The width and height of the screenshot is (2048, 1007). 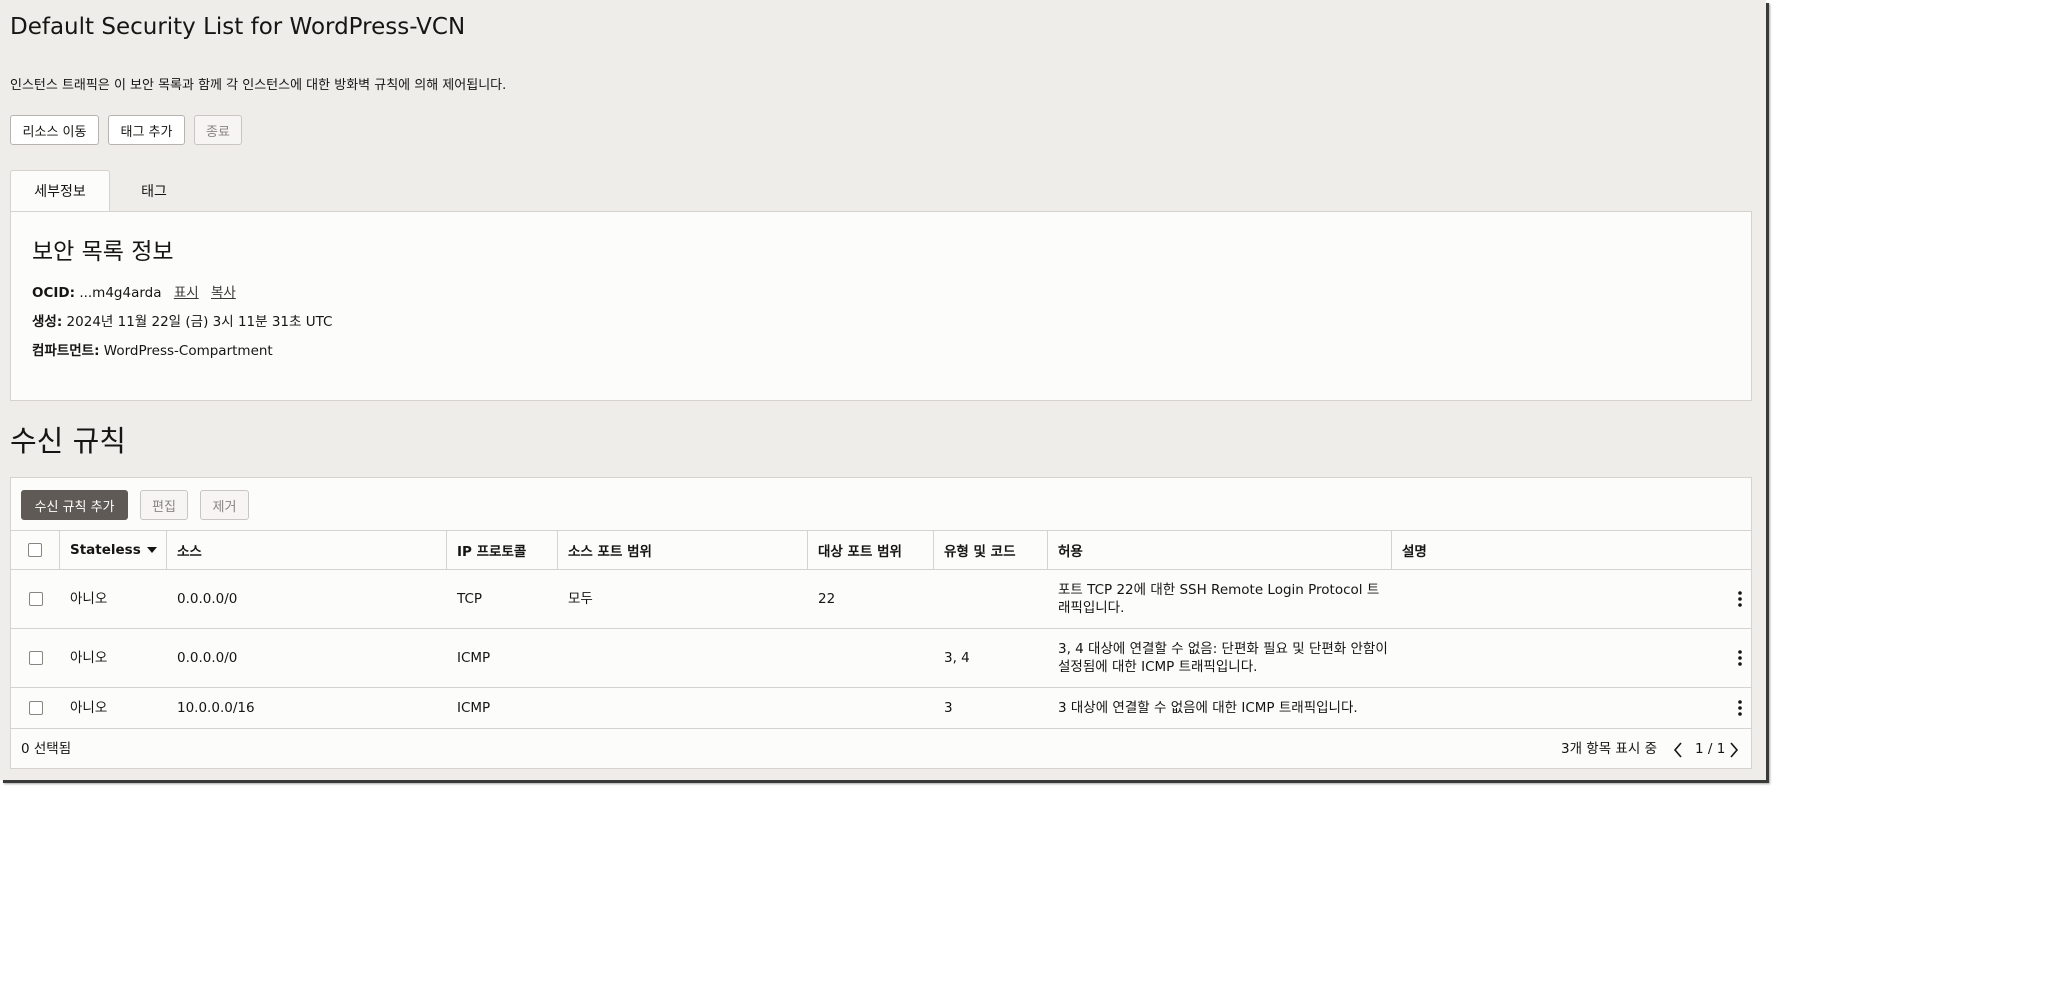 I want to click on header-stateless-label: Stateless, so click(x=105, y=550).